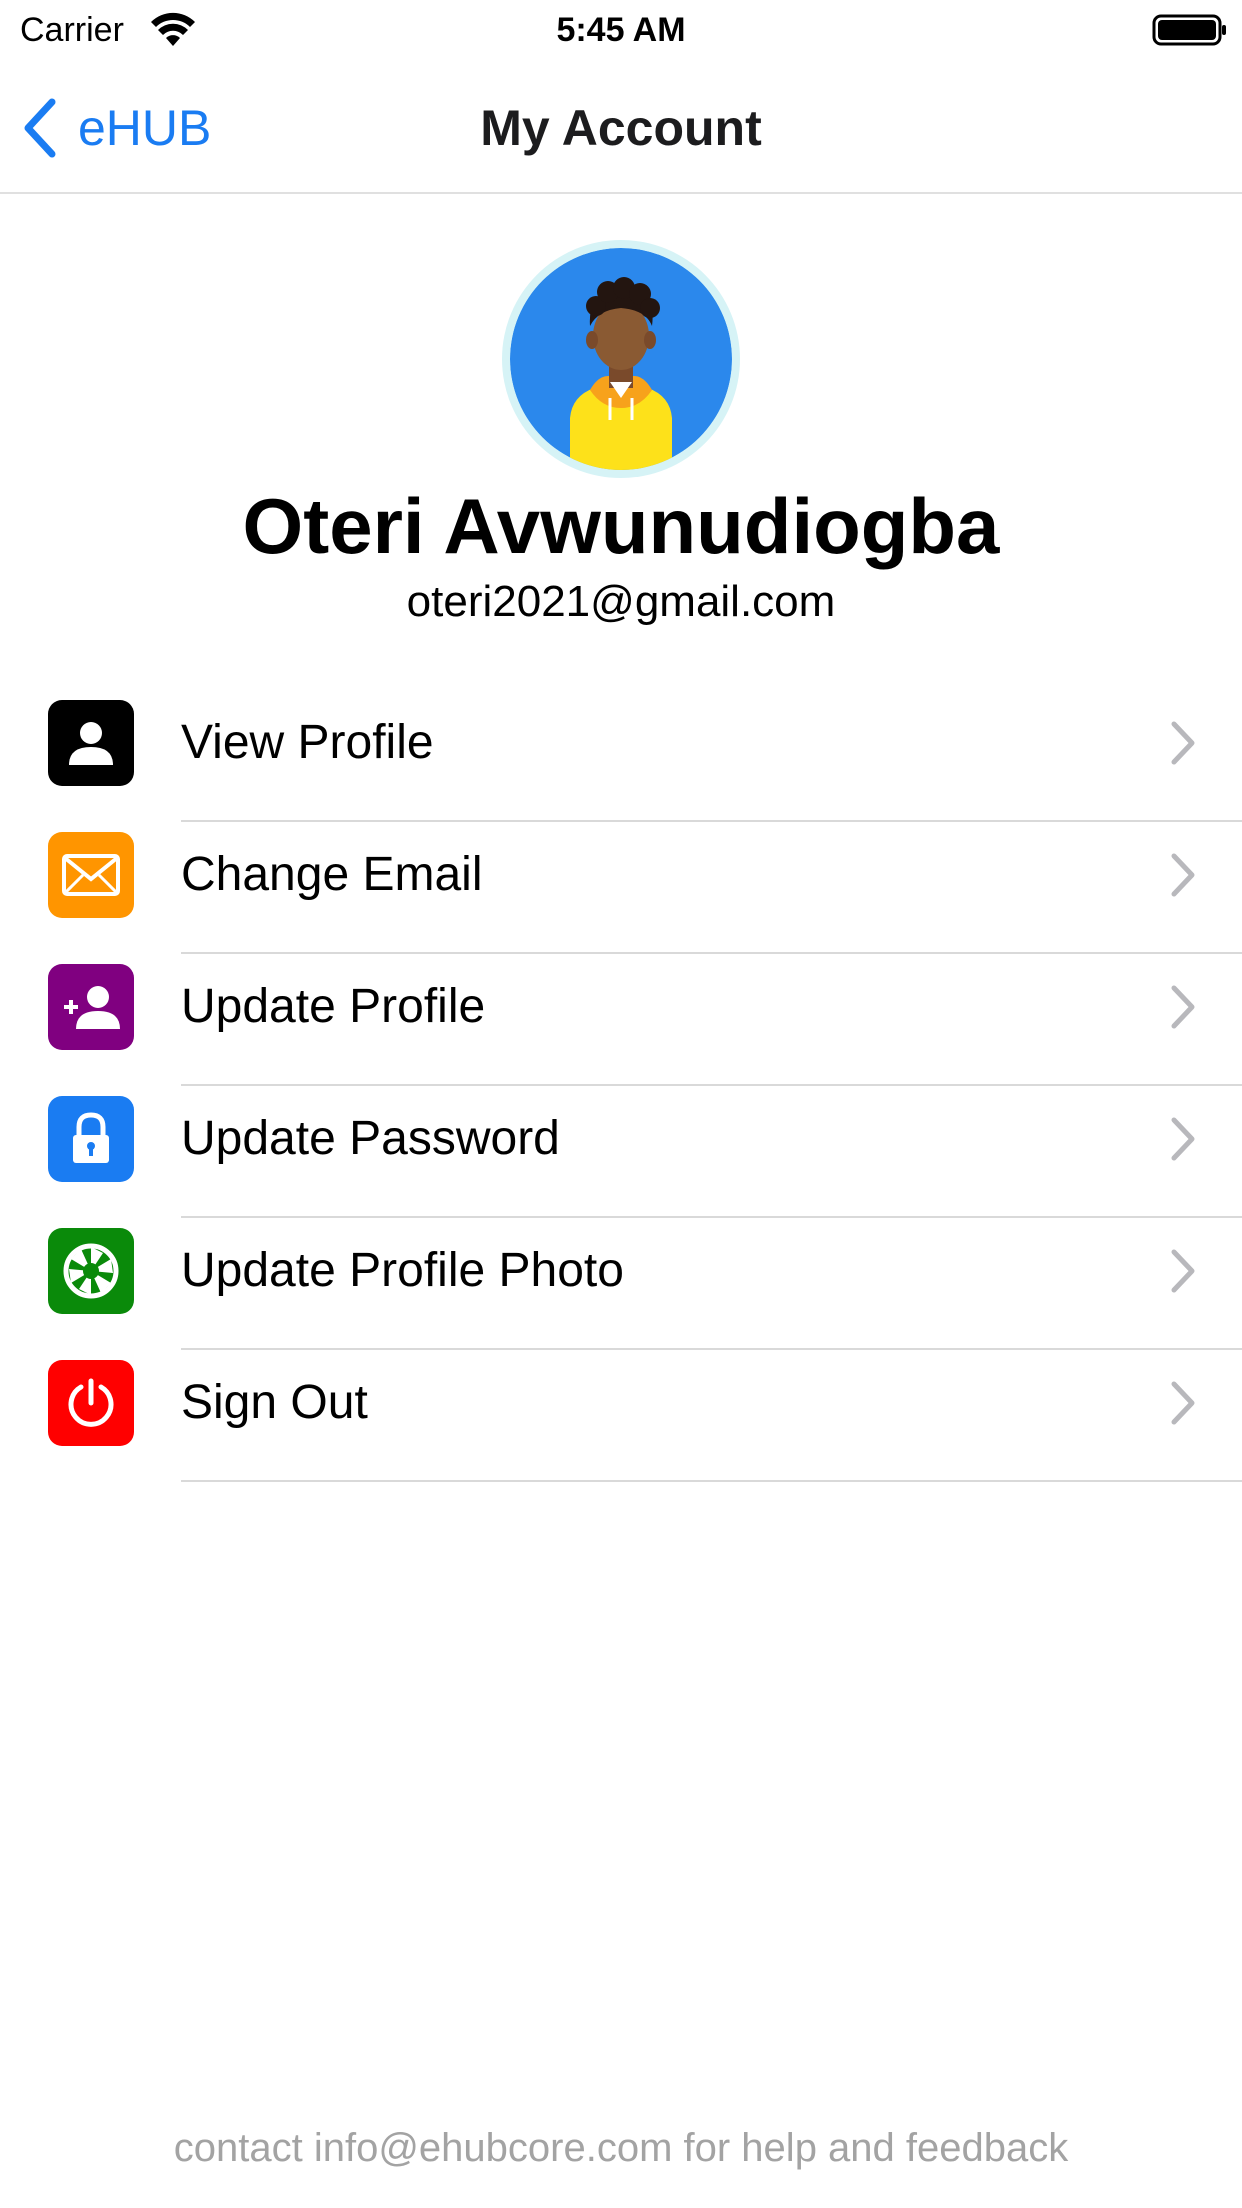 The image size is (1242, 2208). Describe the element at coordinates (332, 874) in the screenshot. I see `menu-item-label: Change Email` at that location.